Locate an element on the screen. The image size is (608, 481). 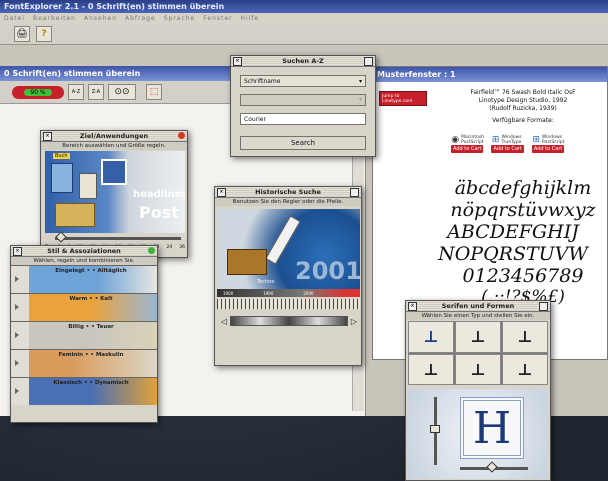
chip-image is located at coordinates (247, 262).